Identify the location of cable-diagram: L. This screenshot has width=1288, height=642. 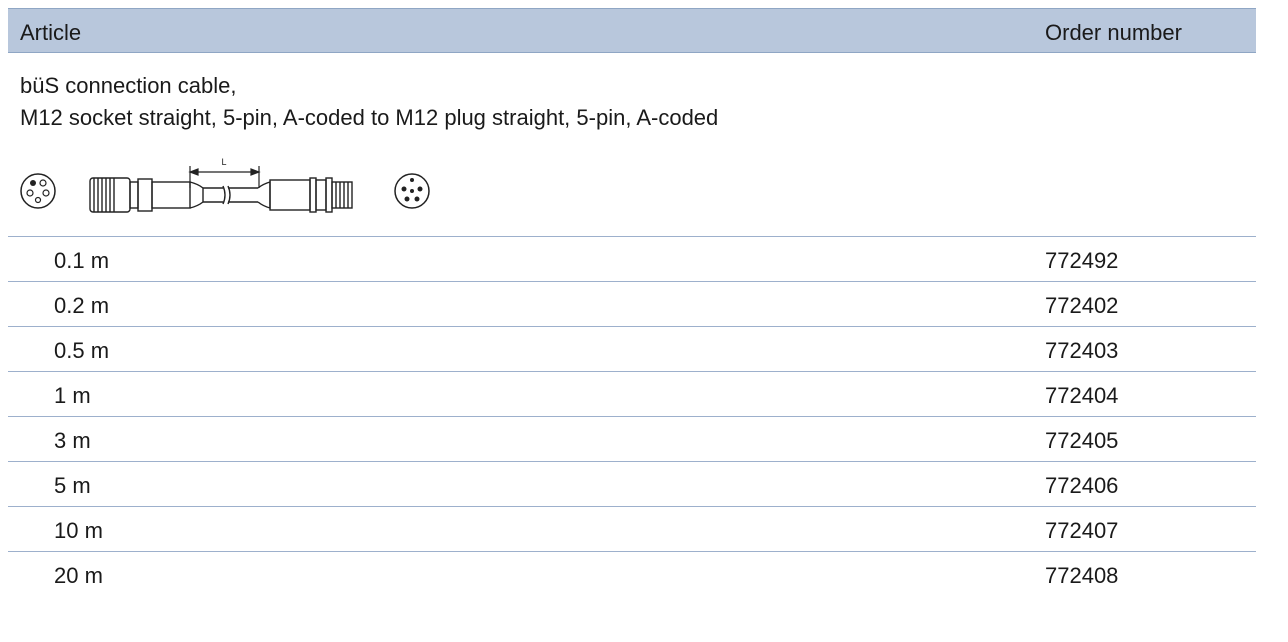
(225, 185).